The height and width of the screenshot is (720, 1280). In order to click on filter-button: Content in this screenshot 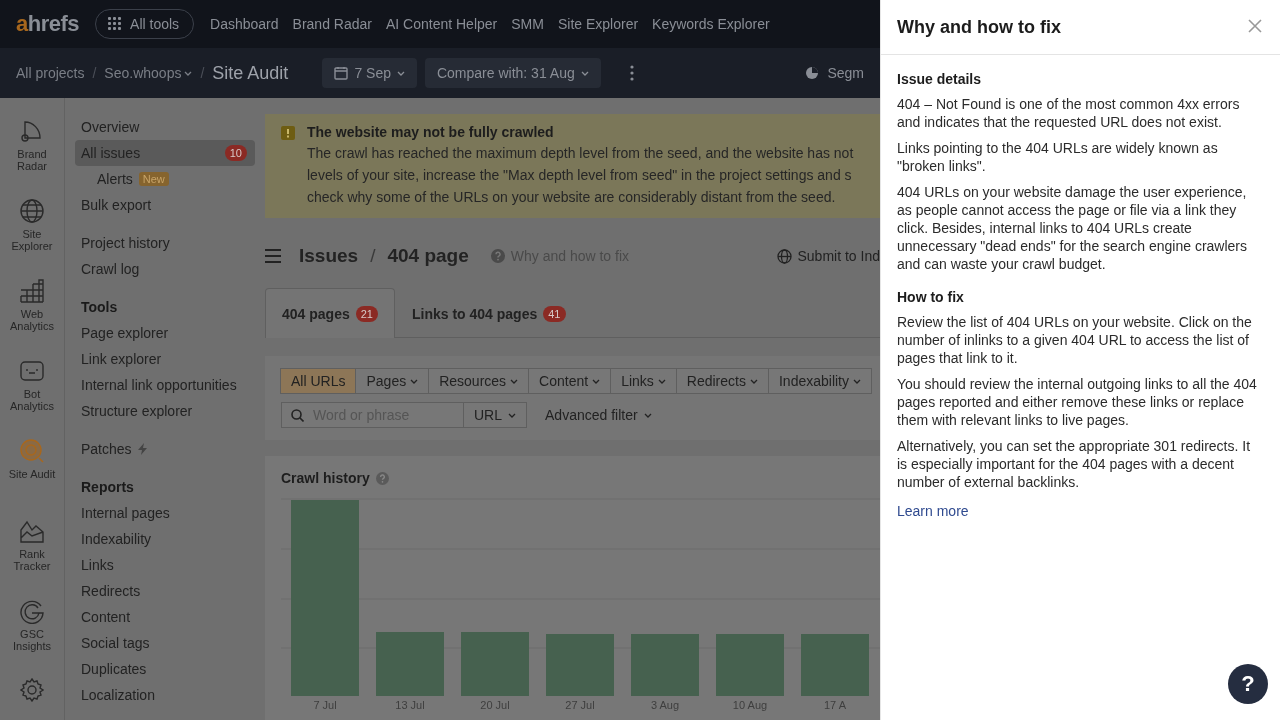, I will do `click(570, 381)`.